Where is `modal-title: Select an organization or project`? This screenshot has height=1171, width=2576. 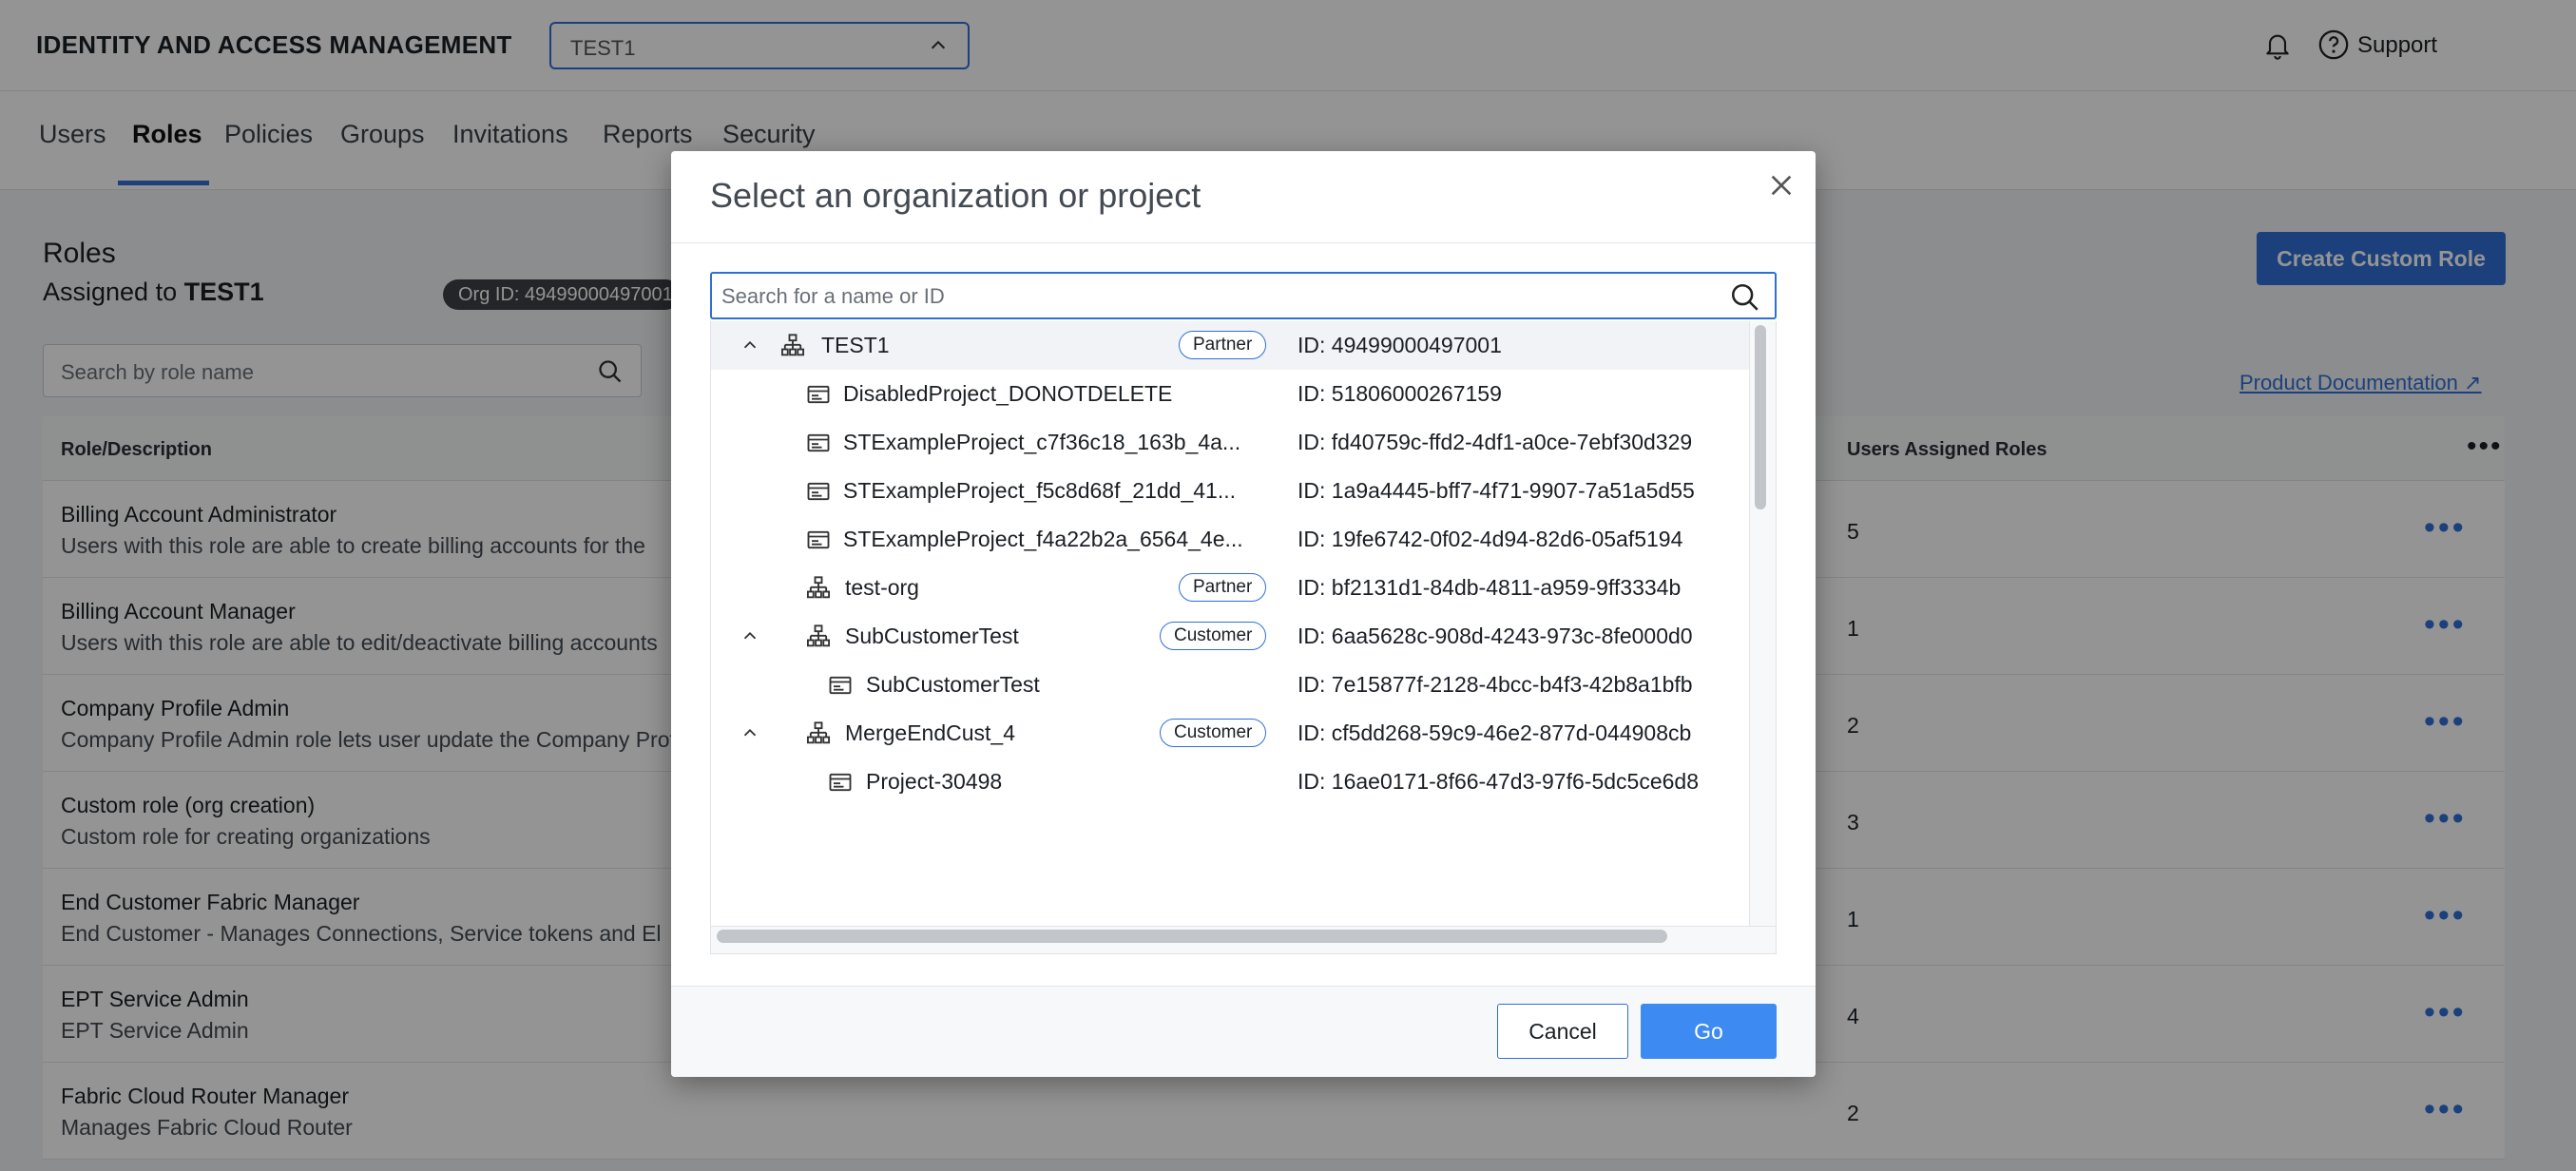
modal-title: Select an organization or project is located at coordinates (955, 195).